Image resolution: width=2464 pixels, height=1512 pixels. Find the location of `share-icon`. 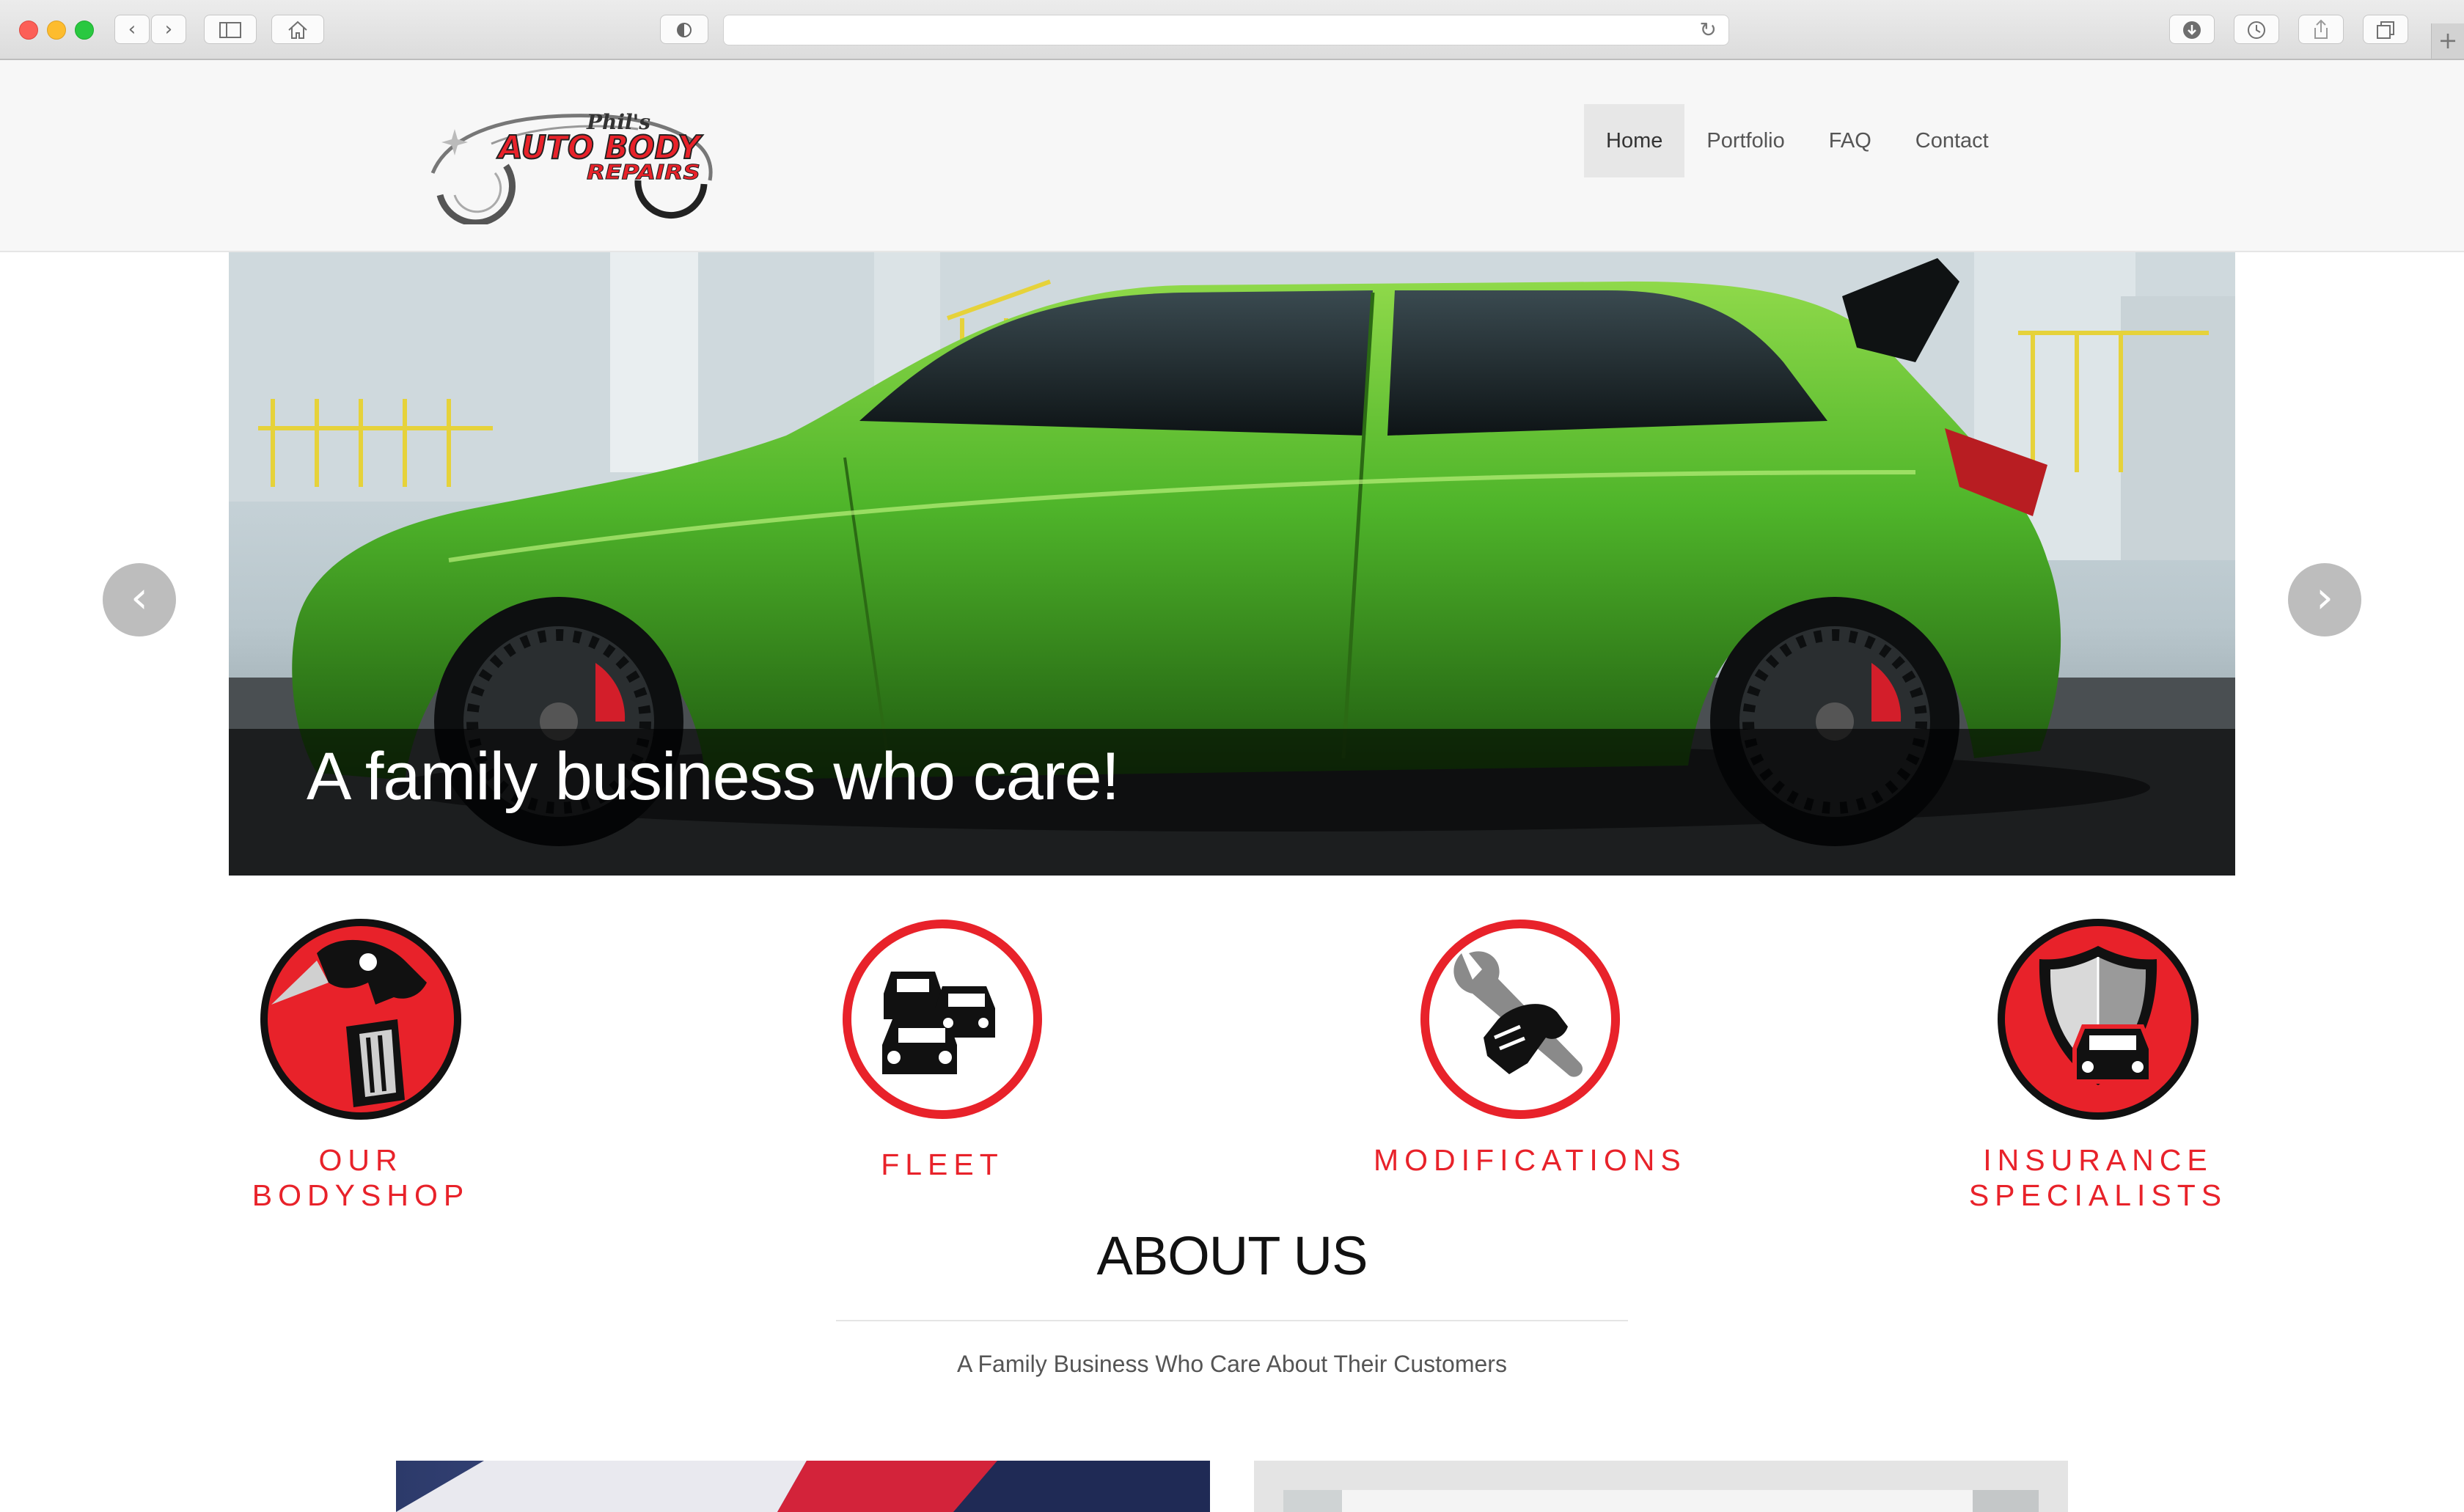

share-icon is located at coordinates (2321, 30).